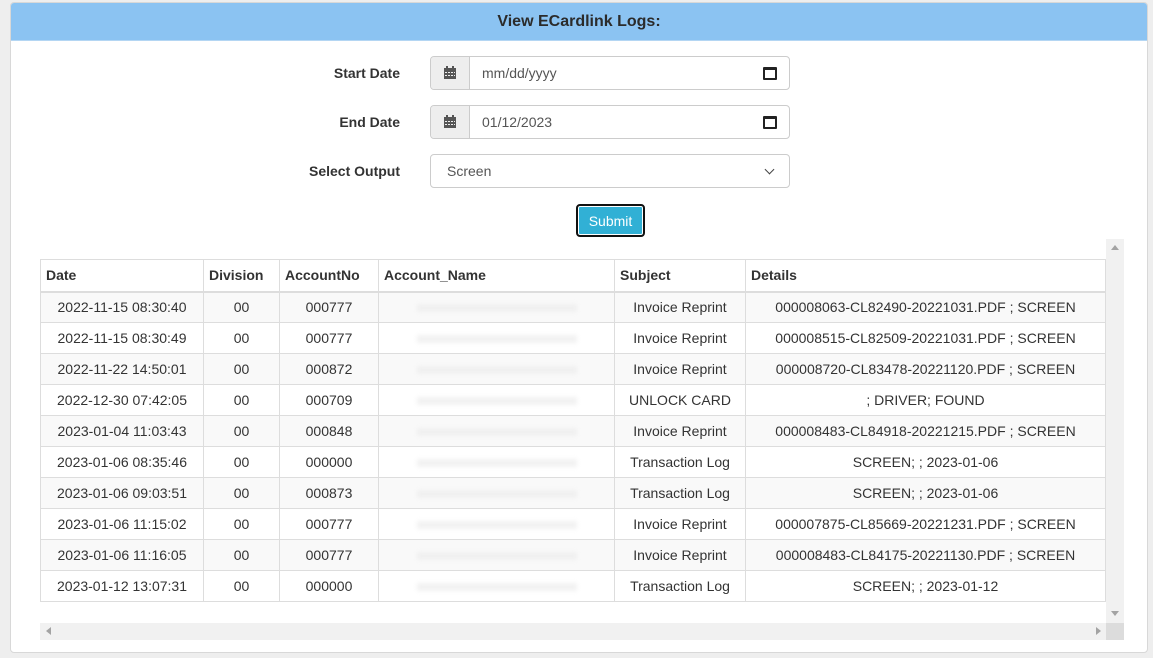 This screenshot has height=658, width=1153. What do you see at coordinates (1115, 247) in the screenshot?
I see `scroll-up-icon` at bounding box center [1115, 247].